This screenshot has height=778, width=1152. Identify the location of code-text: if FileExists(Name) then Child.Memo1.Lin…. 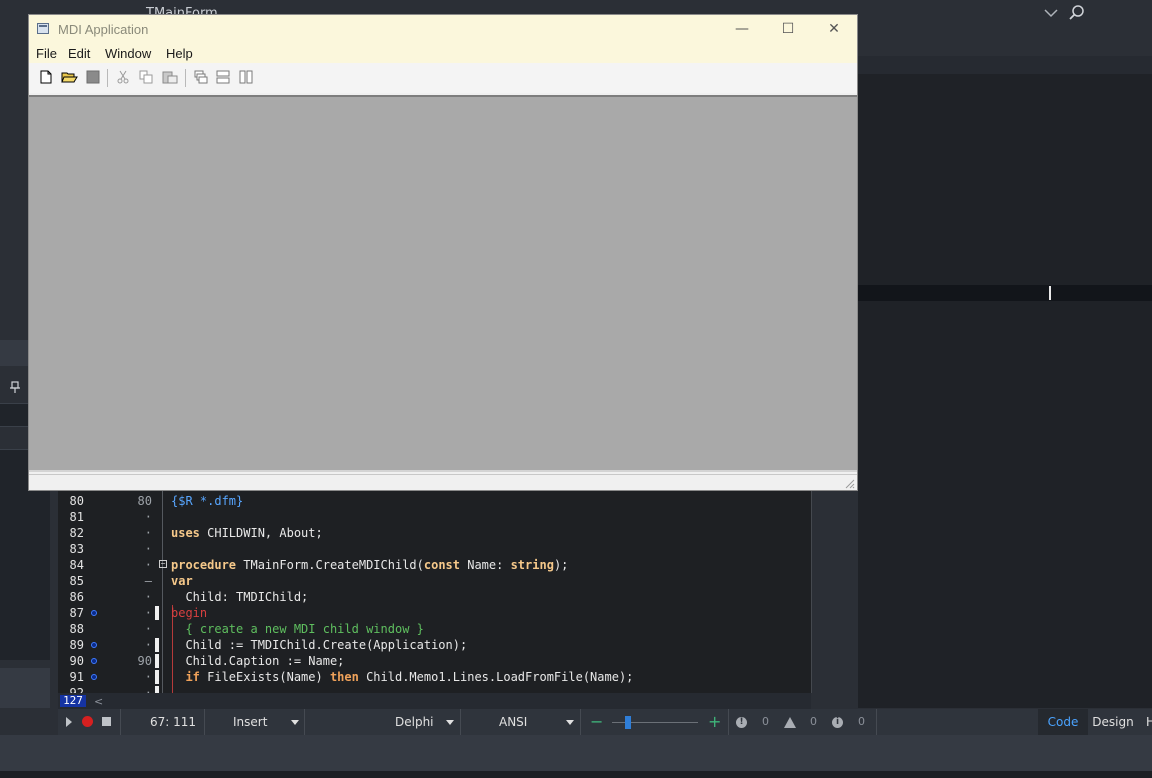
(409, 677).